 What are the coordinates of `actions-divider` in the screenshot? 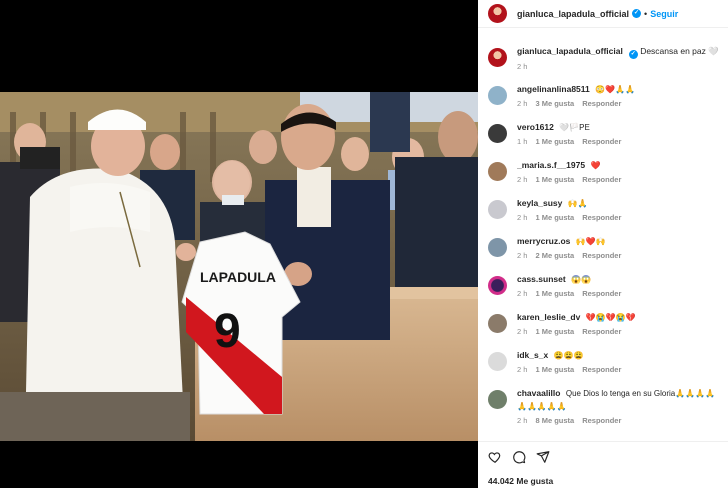 It's located at (603, 441).